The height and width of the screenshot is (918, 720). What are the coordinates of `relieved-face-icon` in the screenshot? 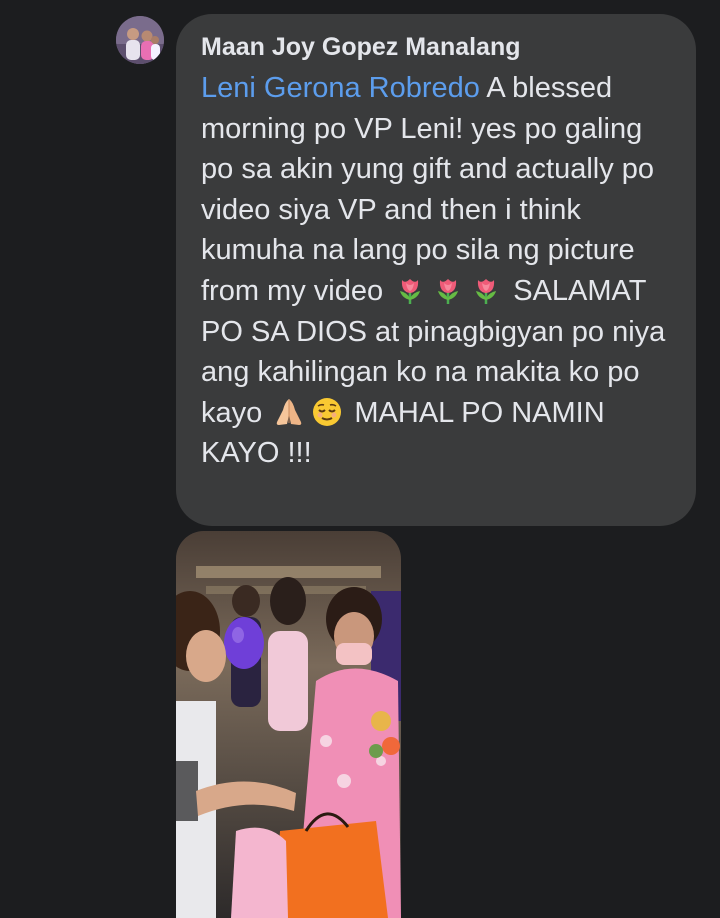 It's located at (327, 412).